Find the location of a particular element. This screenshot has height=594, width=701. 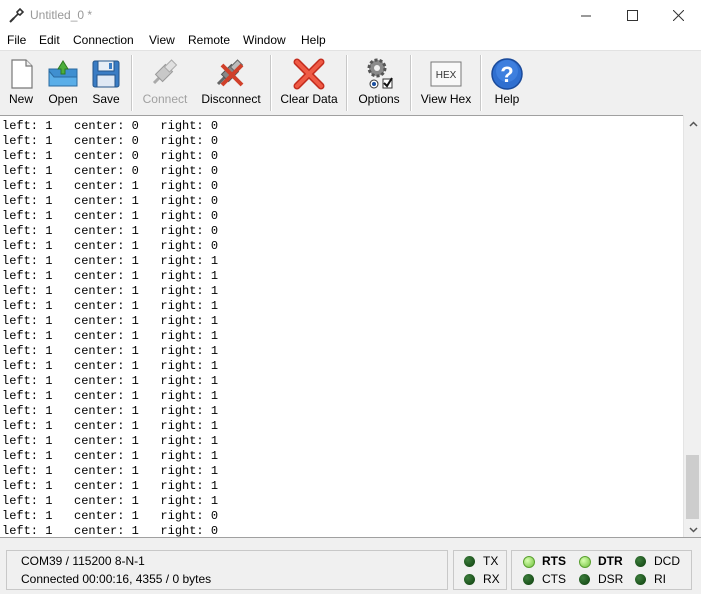

view-hex-label: View Hex is located at coordinates (446, 99).